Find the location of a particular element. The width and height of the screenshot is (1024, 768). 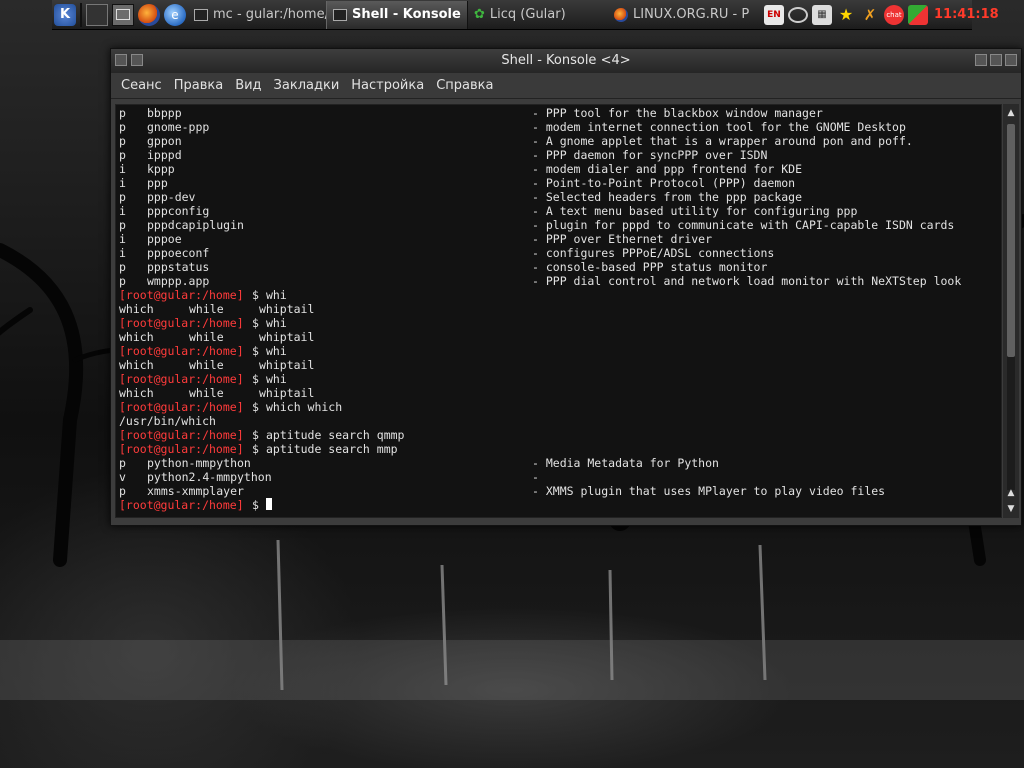

kde-k-menu-icon: K is located at coordinates (65, 14).